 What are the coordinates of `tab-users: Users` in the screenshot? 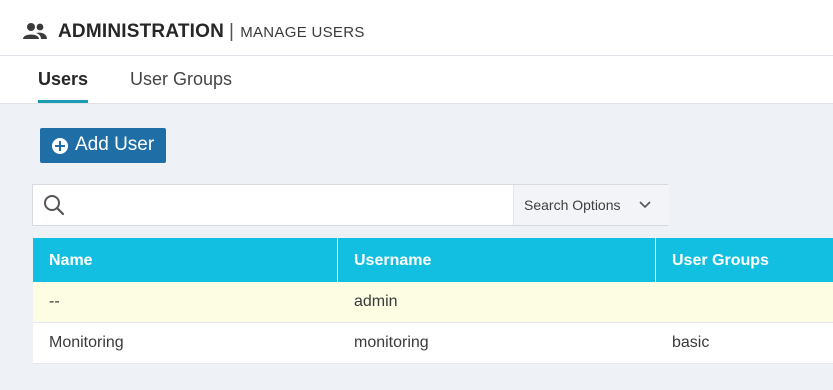 It's located at (63, 86).